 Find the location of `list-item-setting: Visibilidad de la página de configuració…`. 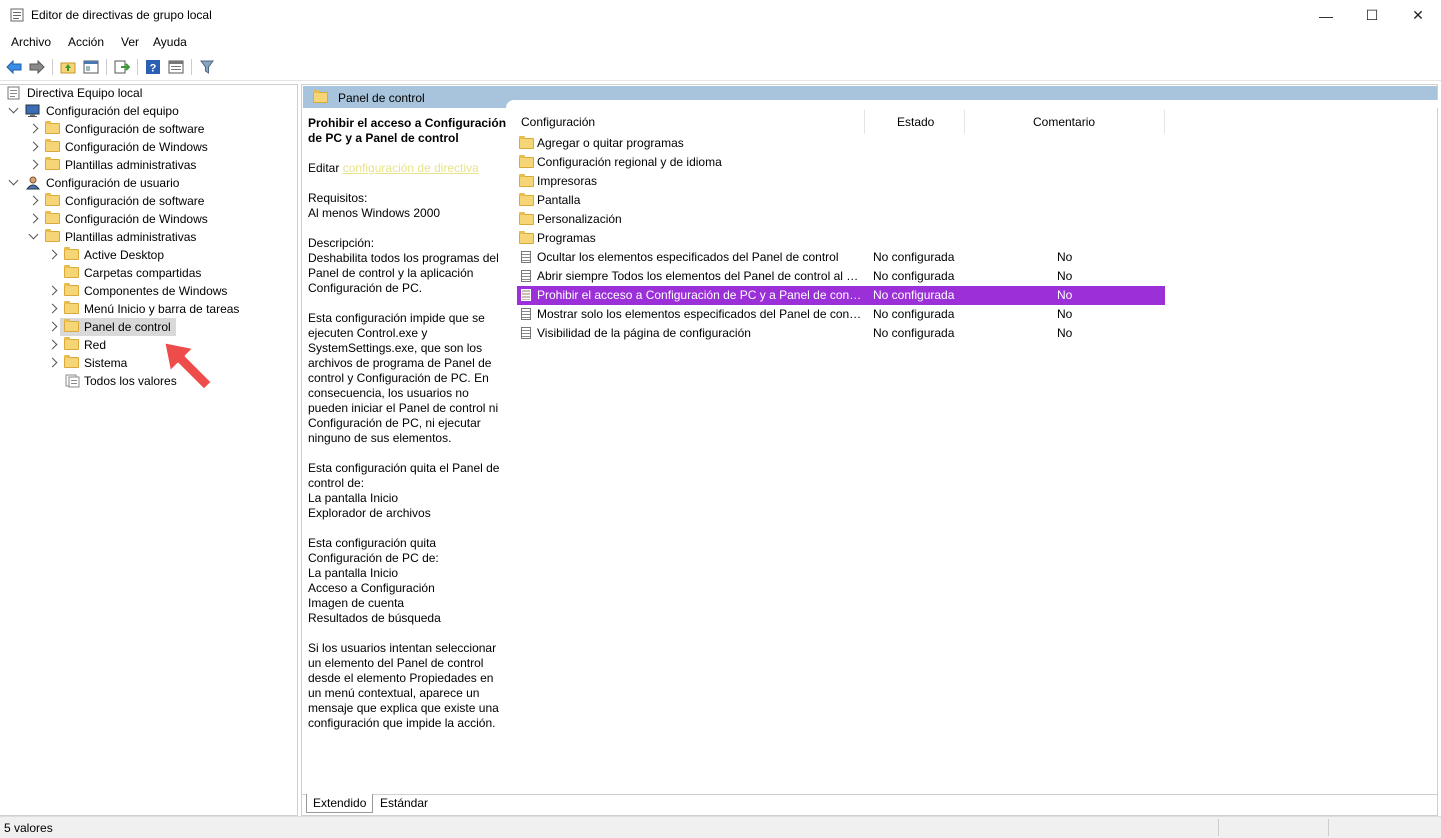

list-item-setting: Visibilidad de la página de configuració… is located at coordinates (841, 333).